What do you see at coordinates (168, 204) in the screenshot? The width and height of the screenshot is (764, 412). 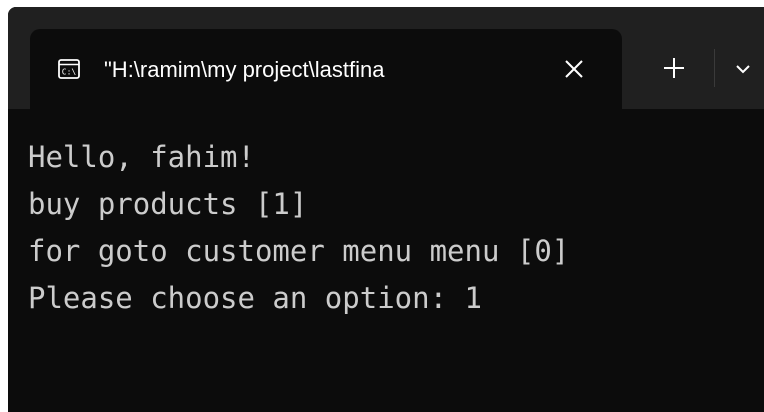 I see `terminal-line: buy products [1]` at bounding box center [168, 204].